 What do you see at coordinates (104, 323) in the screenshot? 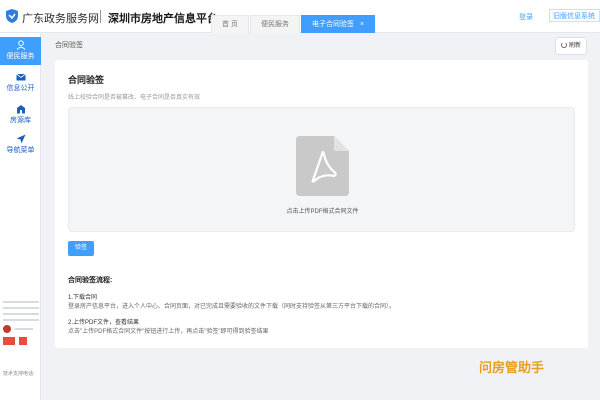
I see `step2-title: 2.上传PDF文件，查看结果` at bounding box center [104, 323].